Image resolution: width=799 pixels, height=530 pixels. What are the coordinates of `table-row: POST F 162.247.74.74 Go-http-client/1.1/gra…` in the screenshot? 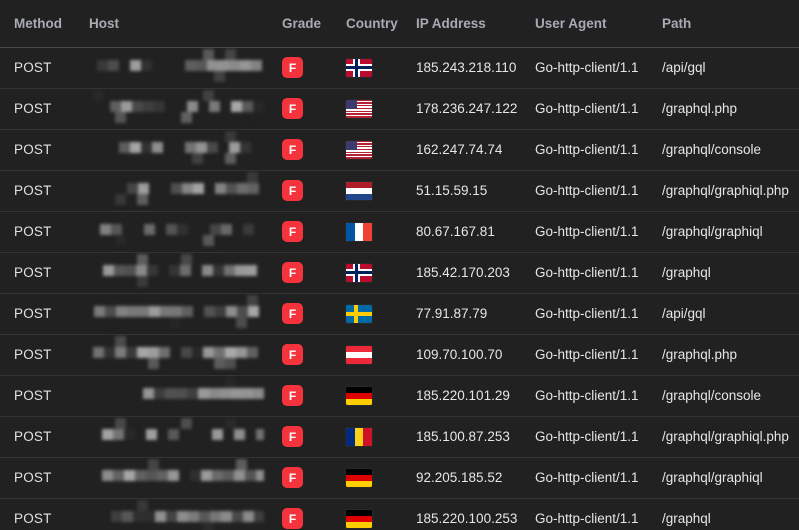 It's located at (399, 150).